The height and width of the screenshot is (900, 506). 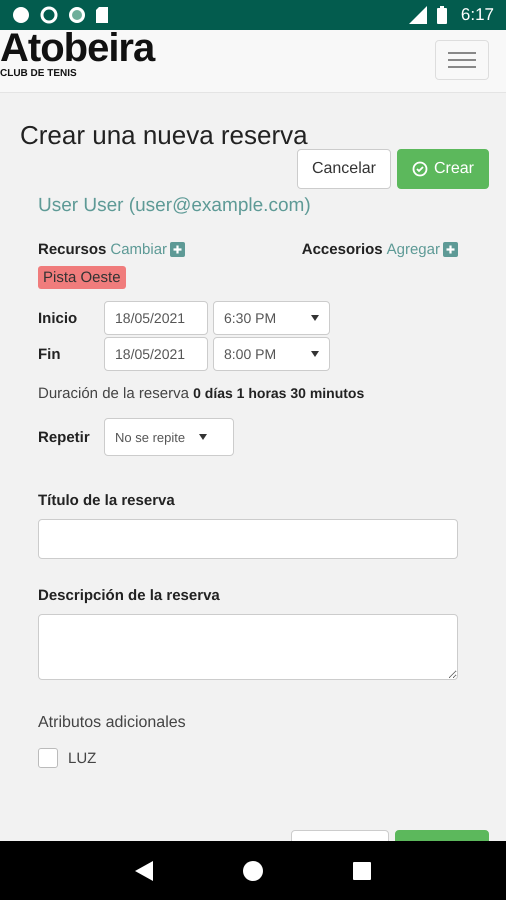 What do you see at coordinates (417, 15) in the screenshot?
I see `signal-icon` at bounding box center [417, 15].